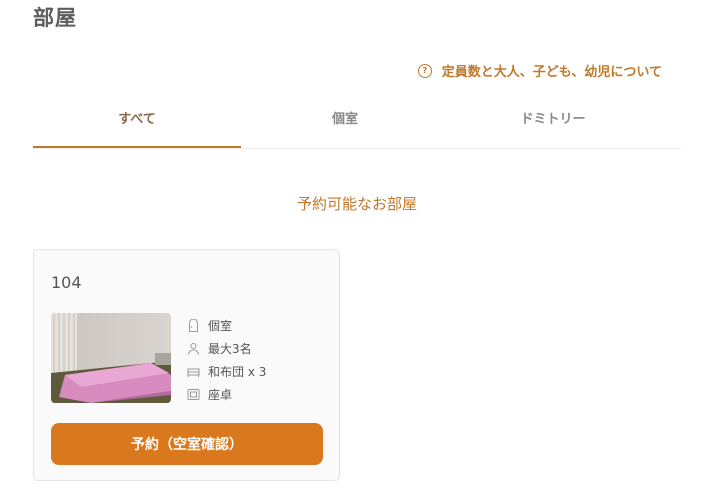 Image resolution: width=714 pixels, height=497 pixels. I want to click on feature-label: 最大3名, so click(230, 349).